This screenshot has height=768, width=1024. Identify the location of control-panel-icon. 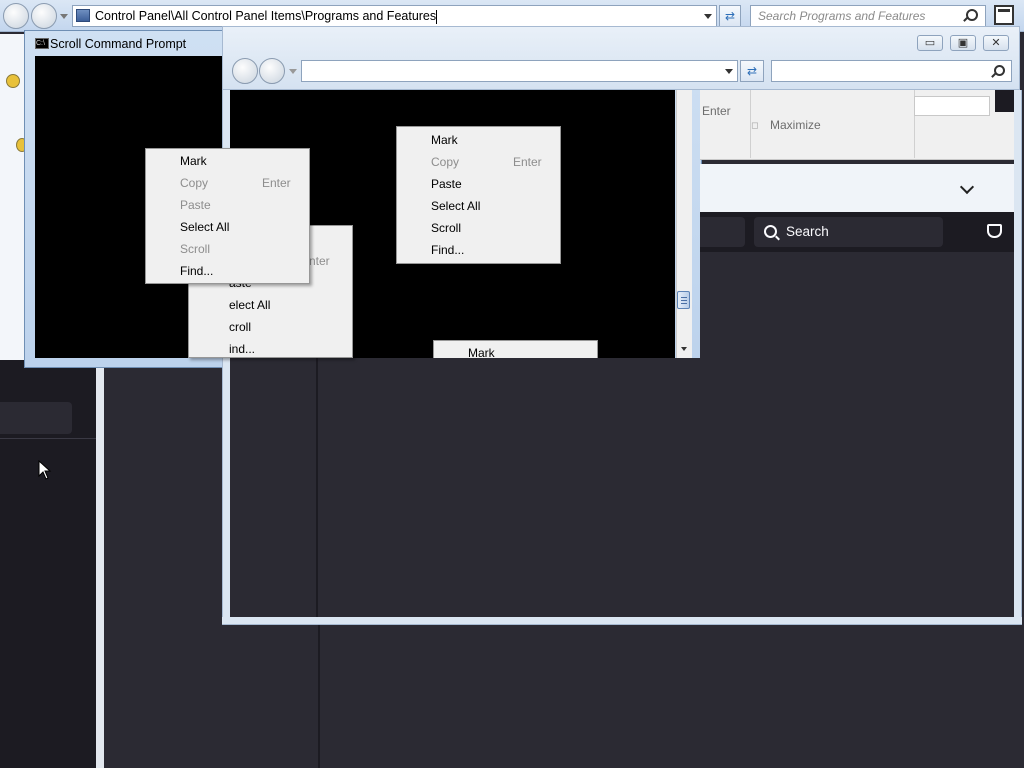
(83, 15).